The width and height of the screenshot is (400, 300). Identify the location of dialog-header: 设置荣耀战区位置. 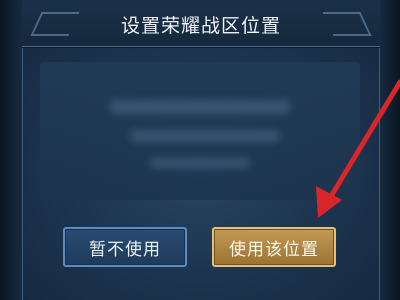
(201, 23).